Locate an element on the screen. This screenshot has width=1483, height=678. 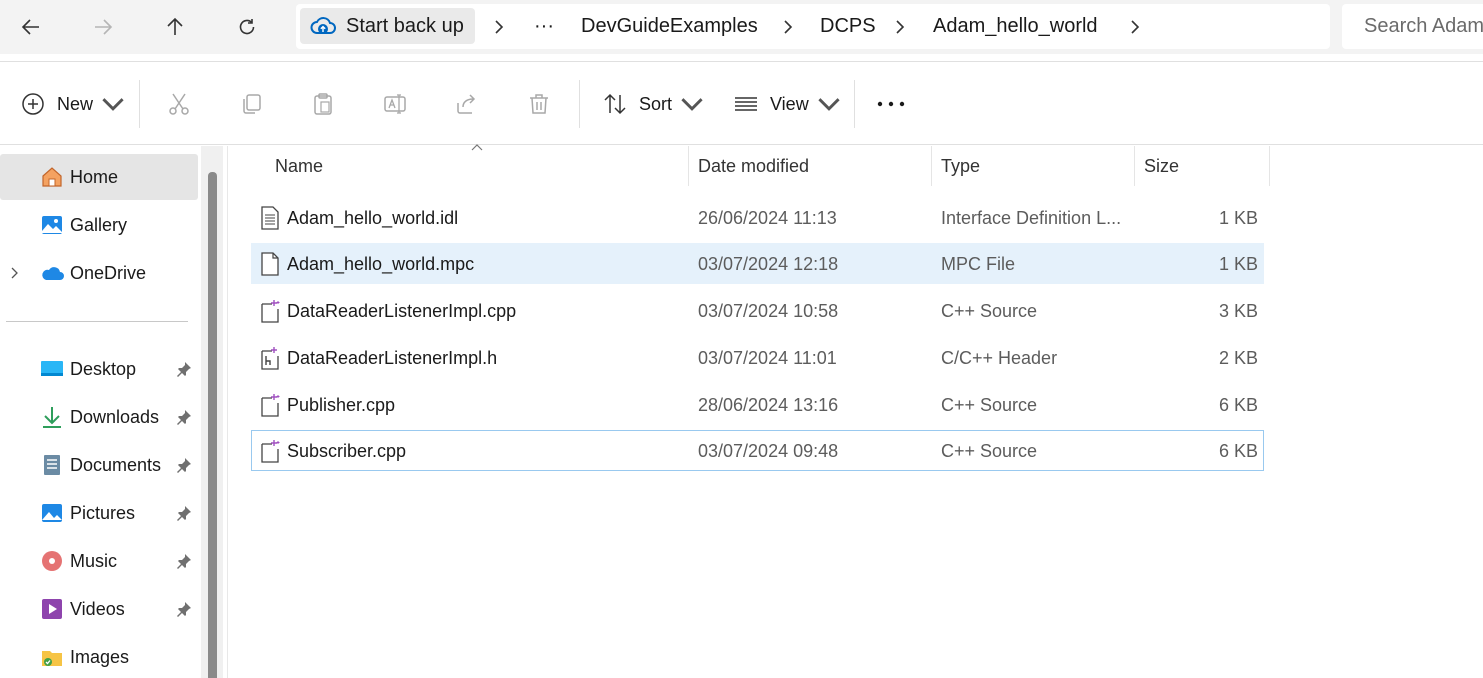
sidebar-scrollbar is located at coordinates (212, 412).